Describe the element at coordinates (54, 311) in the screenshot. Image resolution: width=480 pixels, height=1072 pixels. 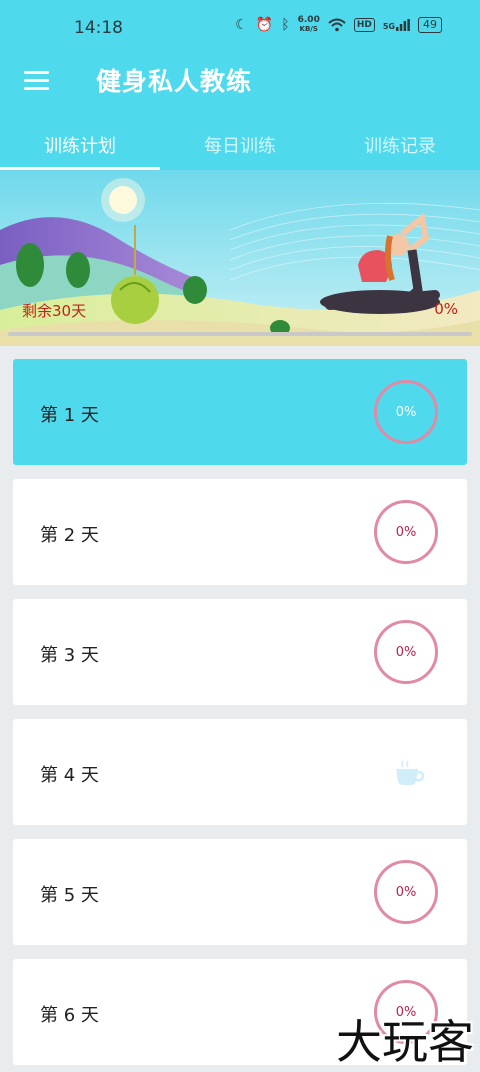
I see `days-remaining: 剩余30天` at that location.